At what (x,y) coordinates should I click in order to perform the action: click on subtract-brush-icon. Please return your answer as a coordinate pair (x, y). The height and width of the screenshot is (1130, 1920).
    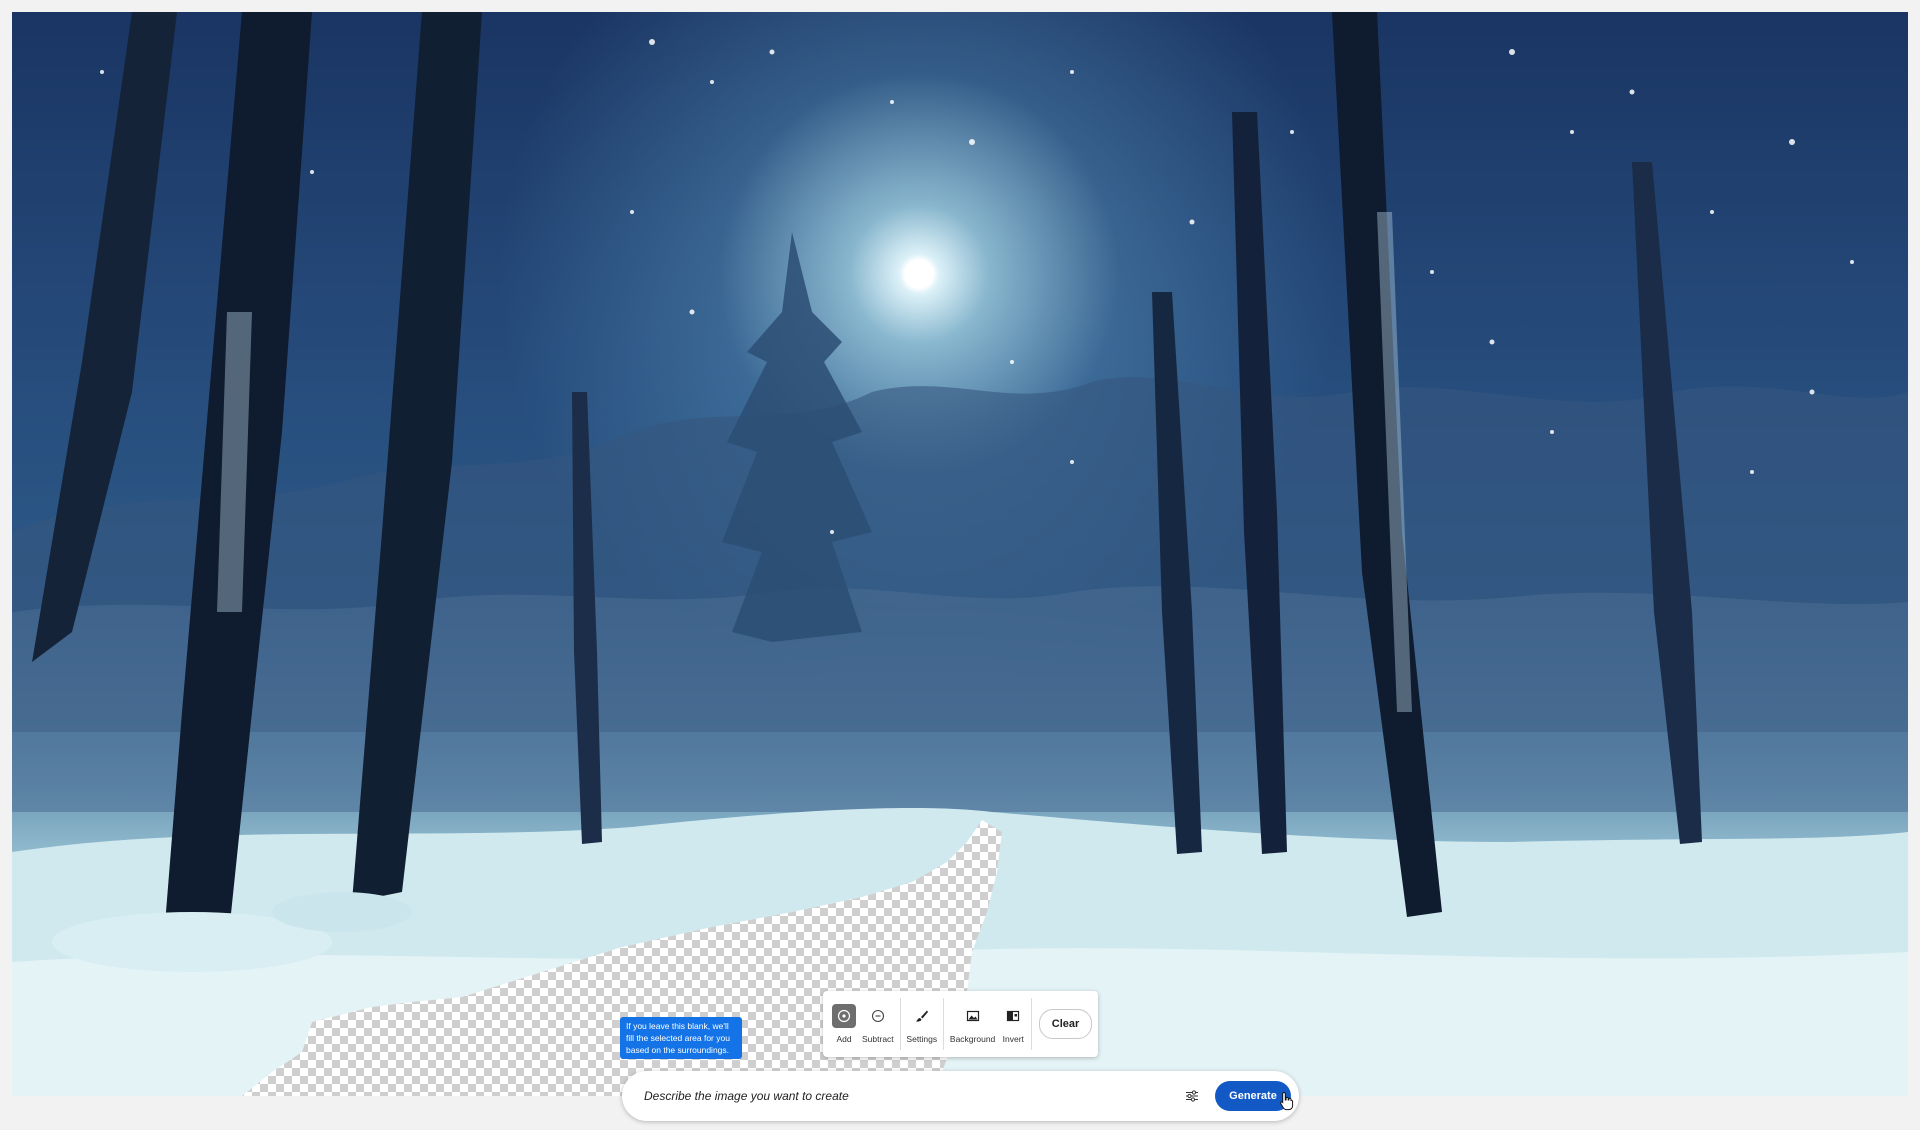
    Looking at the image, I should click on (878, 1016).